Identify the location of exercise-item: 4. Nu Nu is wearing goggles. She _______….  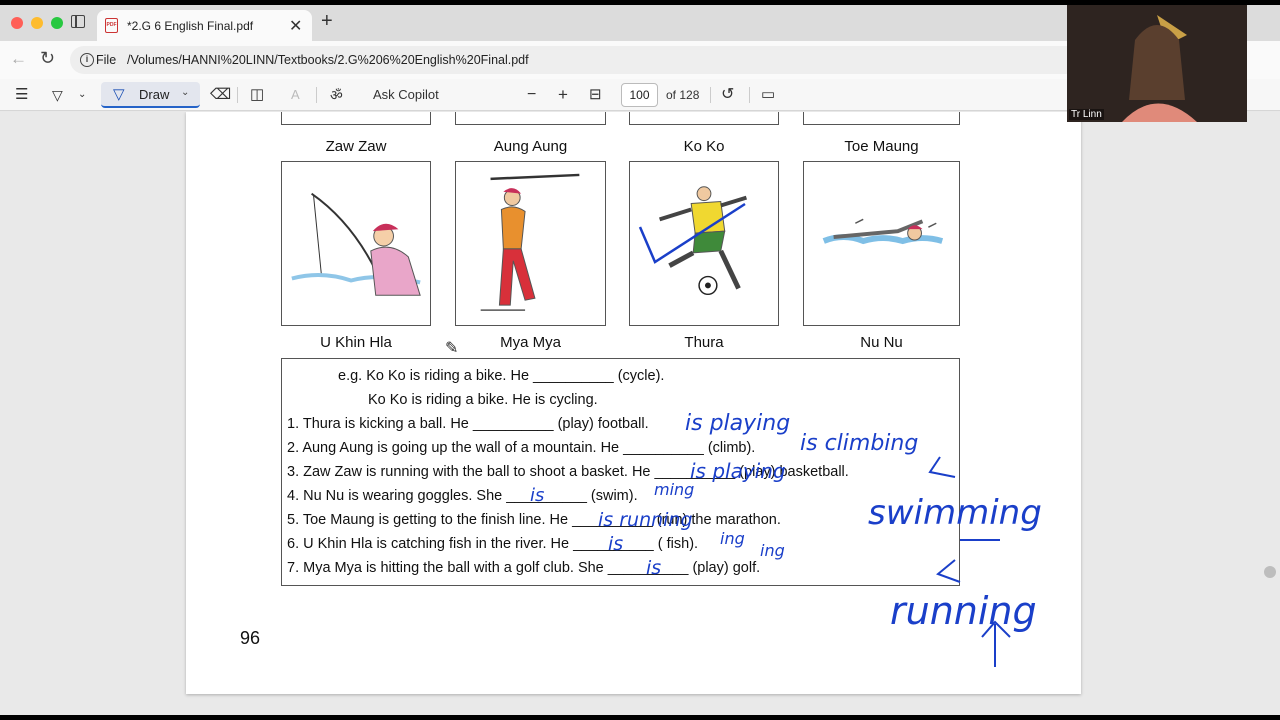
(462, 496).